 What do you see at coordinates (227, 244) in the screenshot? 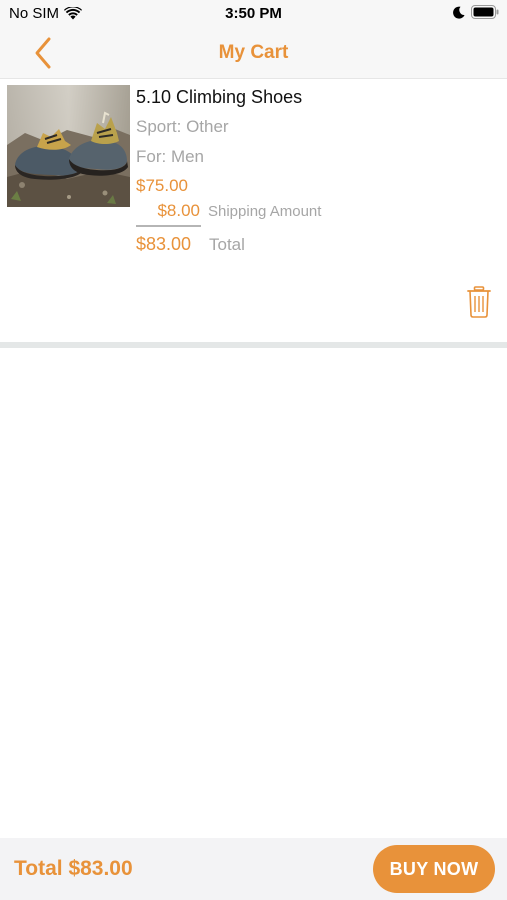
I see `item-total-label: Total` at bounding box center [227, 244].